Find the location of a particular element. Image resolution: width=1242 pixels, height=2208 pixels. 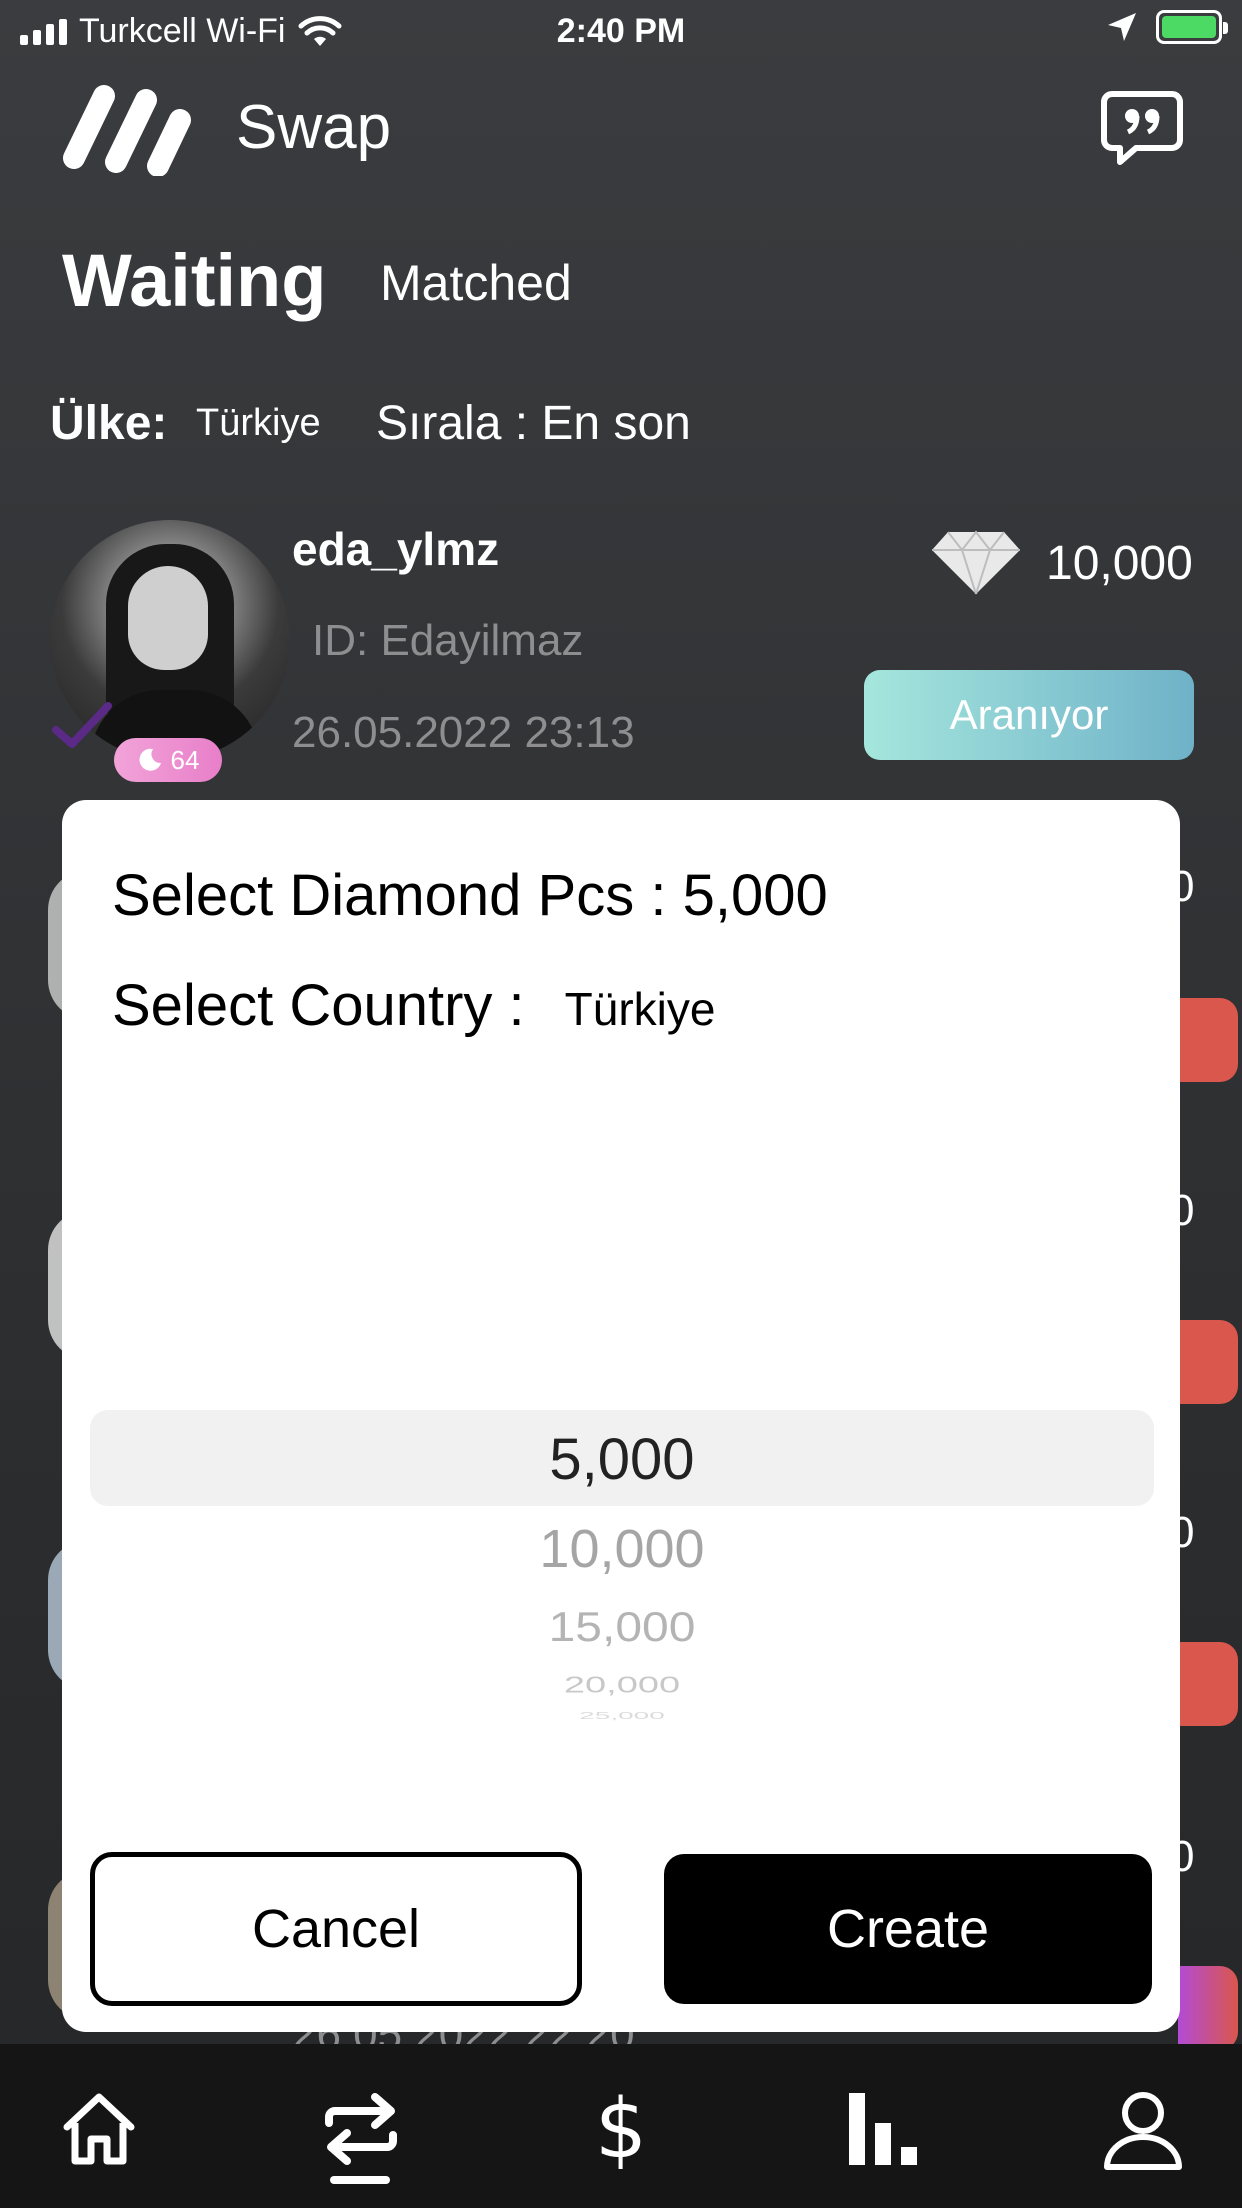

tab-waiting: Waiting is located at coordinates (194, 280).